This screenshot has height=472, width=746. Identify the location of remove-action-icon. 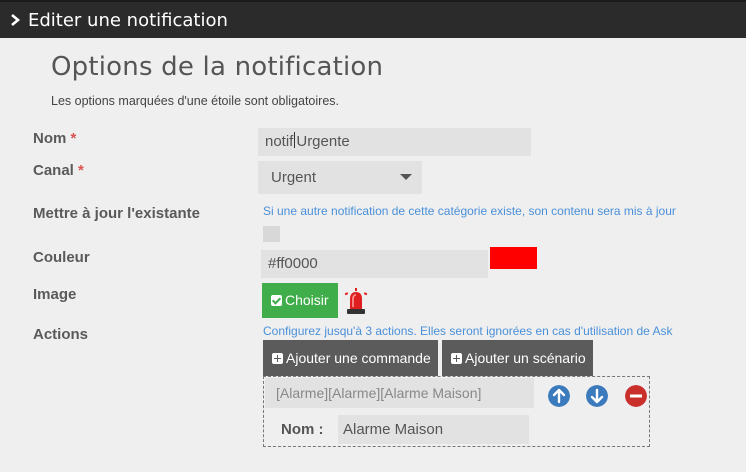
(636, 396).